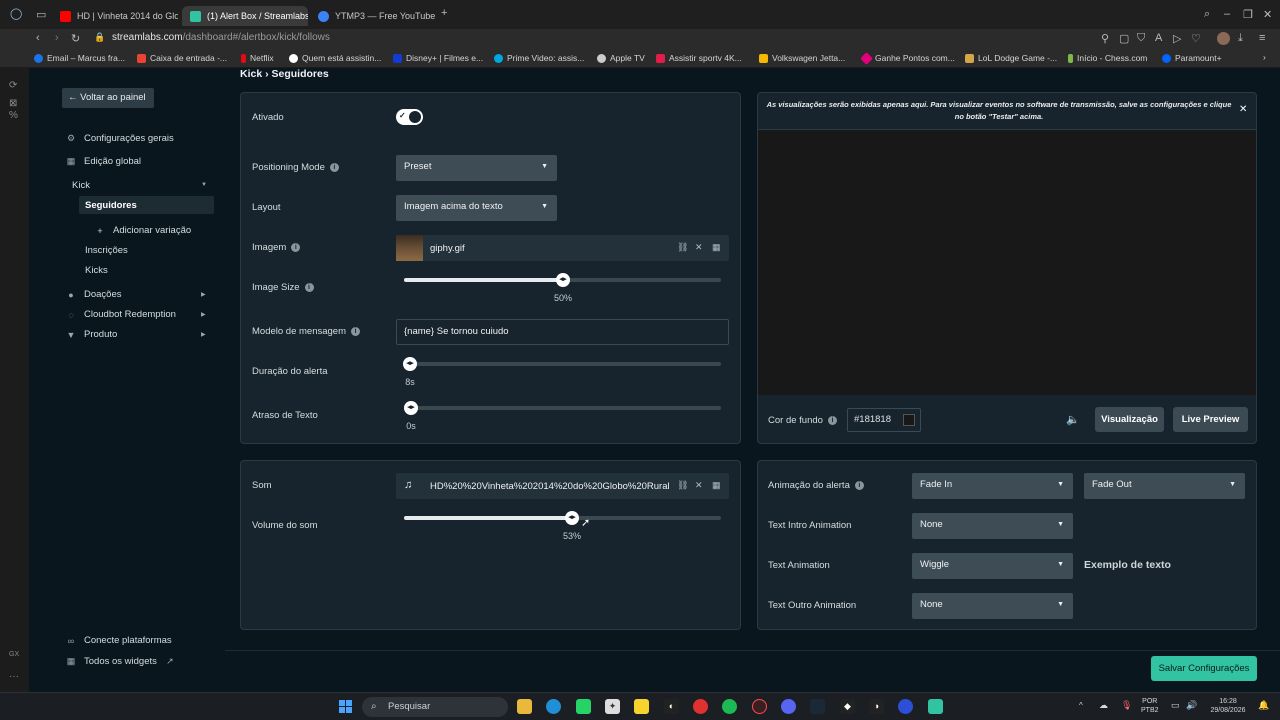 The width and height of the screenshot is (1280, 720). I want to click on capcut-2-icon: ◑, so click(876, 706).